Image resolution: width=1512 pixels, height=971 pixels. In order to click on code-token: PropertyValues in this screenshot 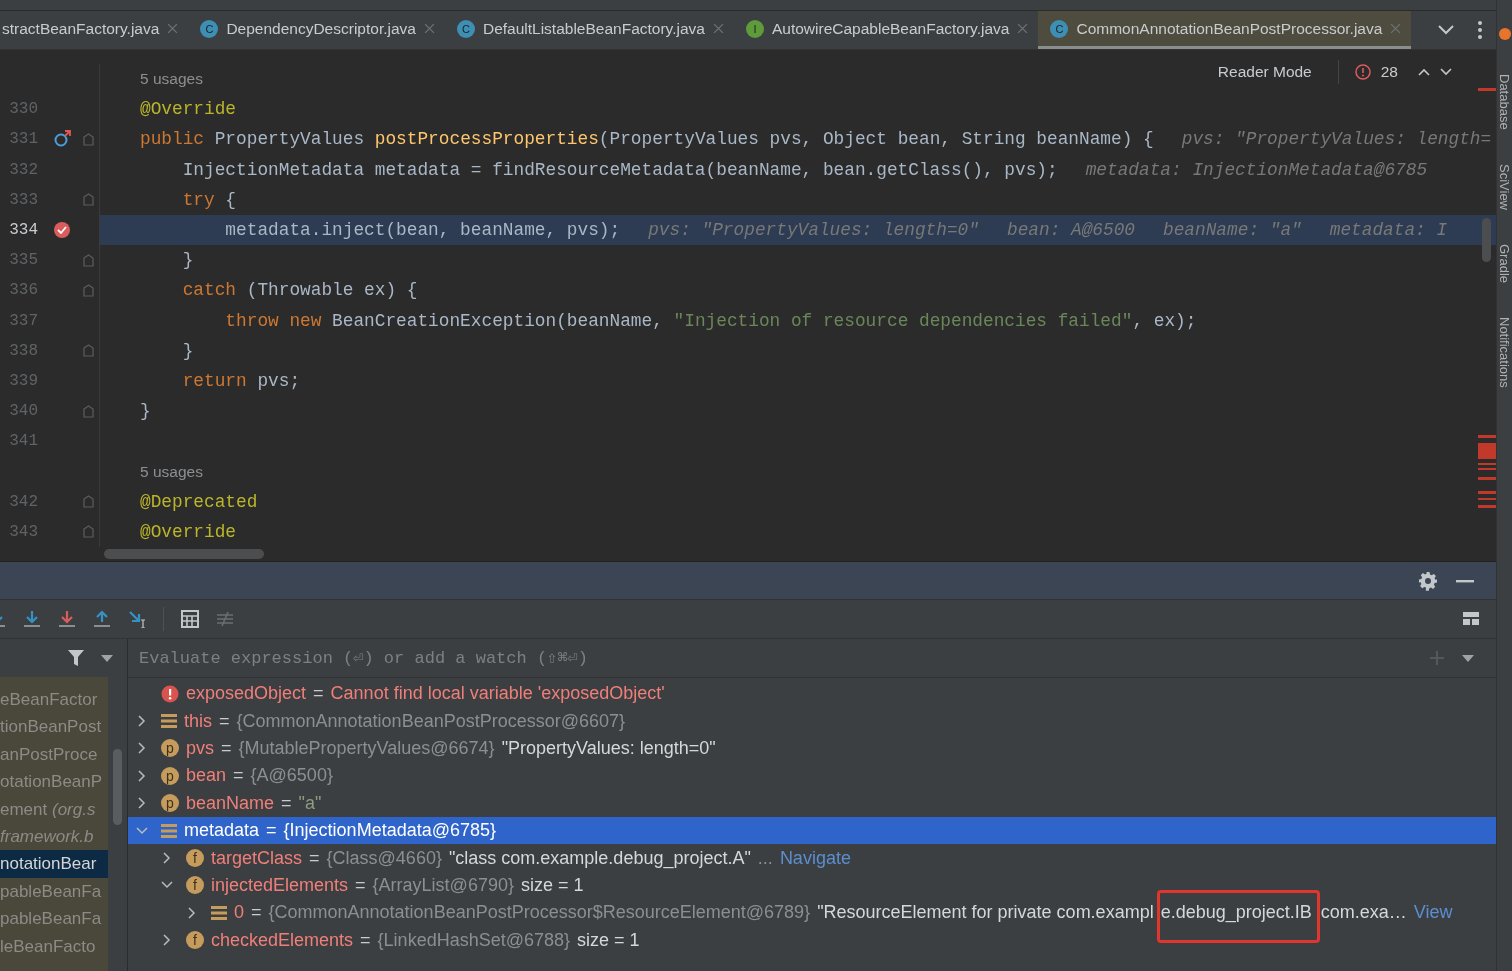, I will do `click(289, 139)`.